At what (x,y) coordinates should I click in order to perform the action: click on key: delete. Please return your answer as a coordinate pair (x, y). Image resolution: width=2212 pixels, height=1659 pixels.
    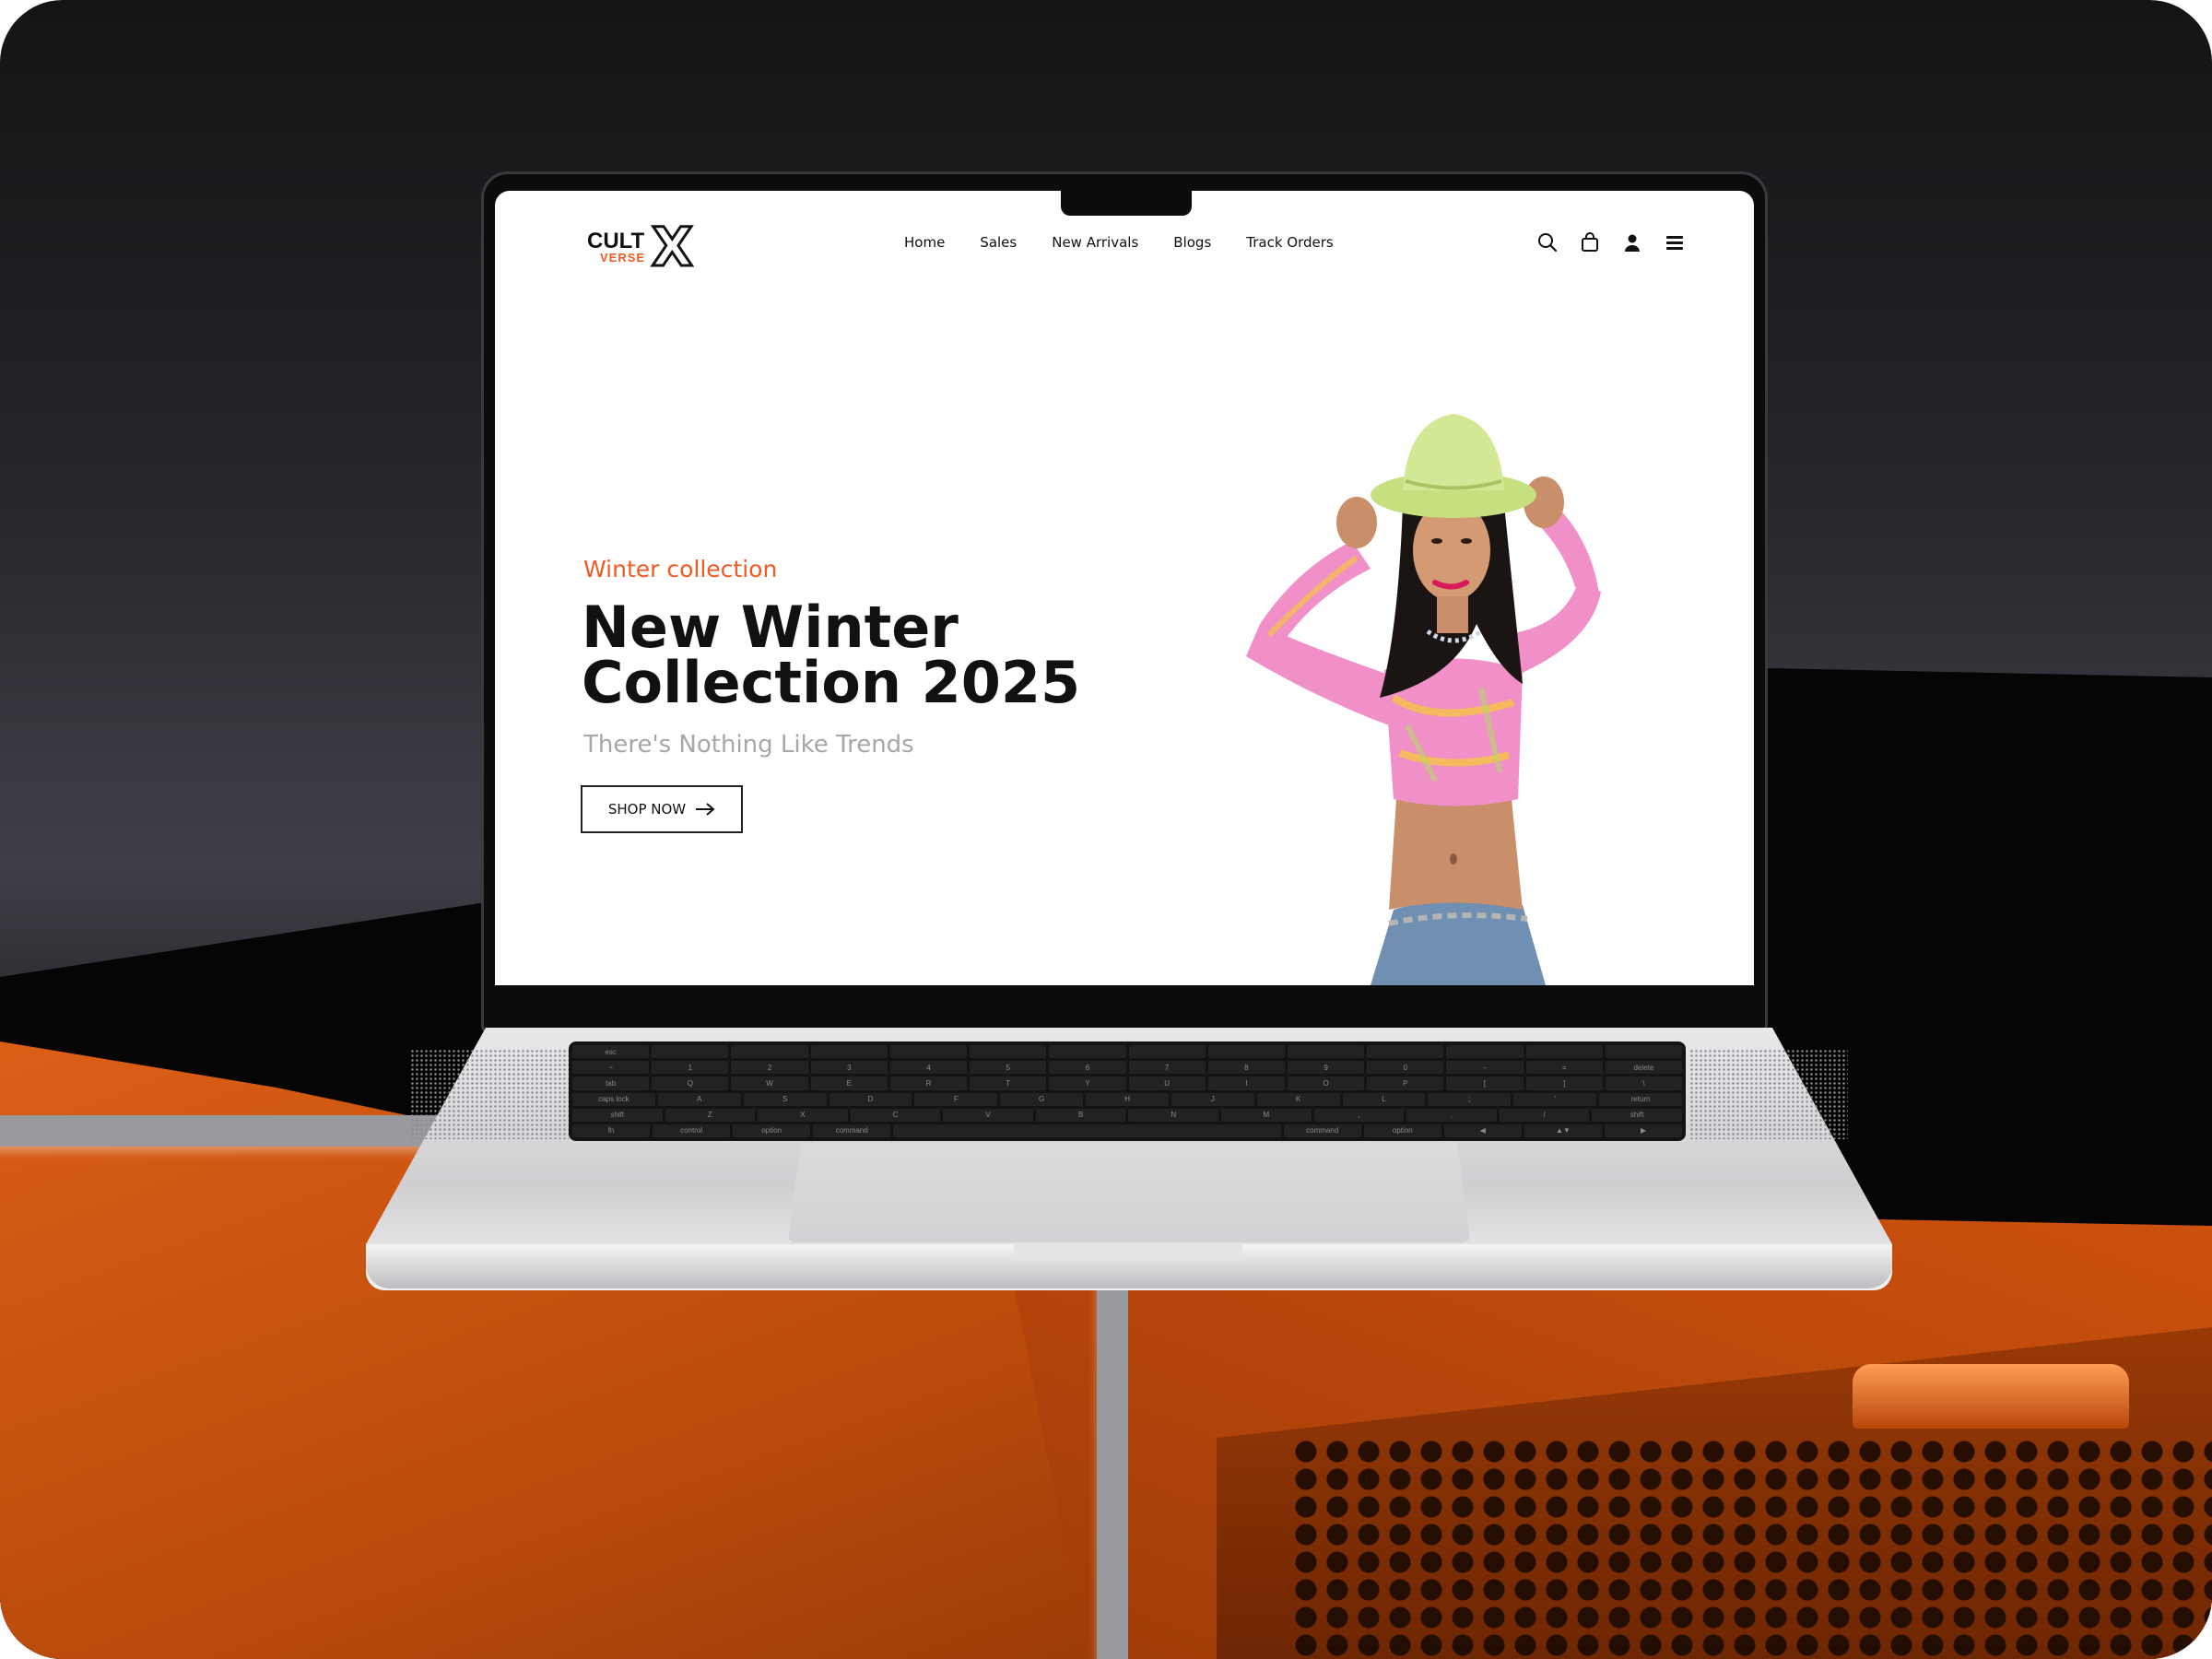
    Looking at the image, I should click on (1644, 1068).